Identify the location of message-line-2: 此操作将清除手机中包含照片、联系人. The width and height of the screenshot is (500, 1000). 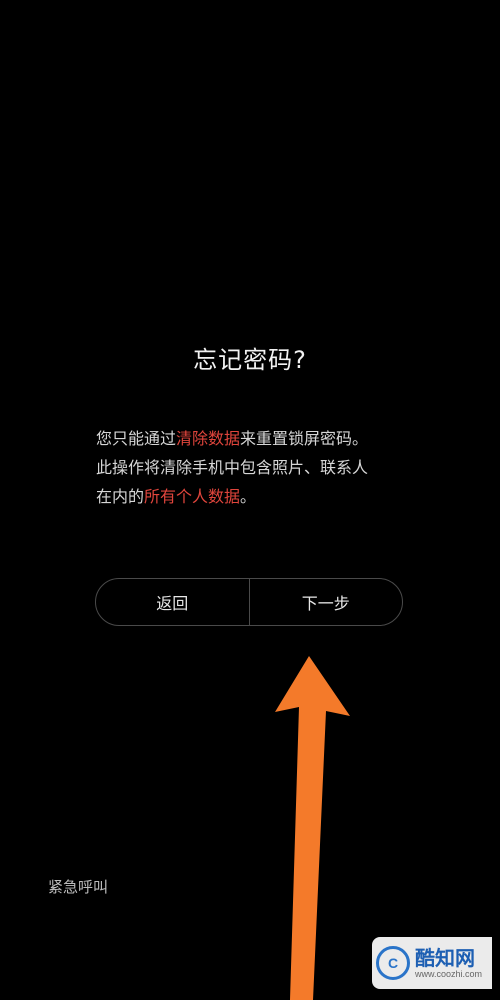
(232, 467).